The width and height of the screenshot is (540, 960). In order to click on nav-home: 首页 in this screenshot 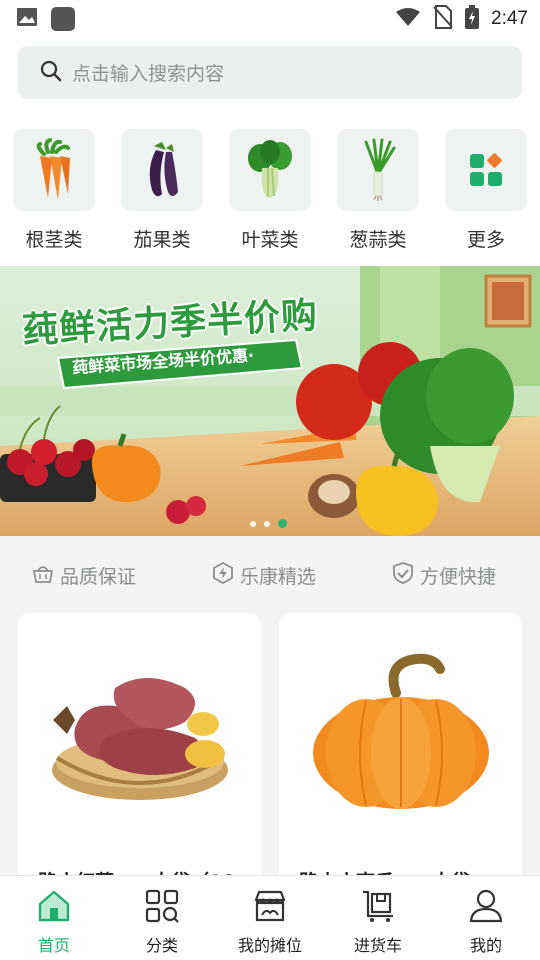, I will do `click(54, 921)`.